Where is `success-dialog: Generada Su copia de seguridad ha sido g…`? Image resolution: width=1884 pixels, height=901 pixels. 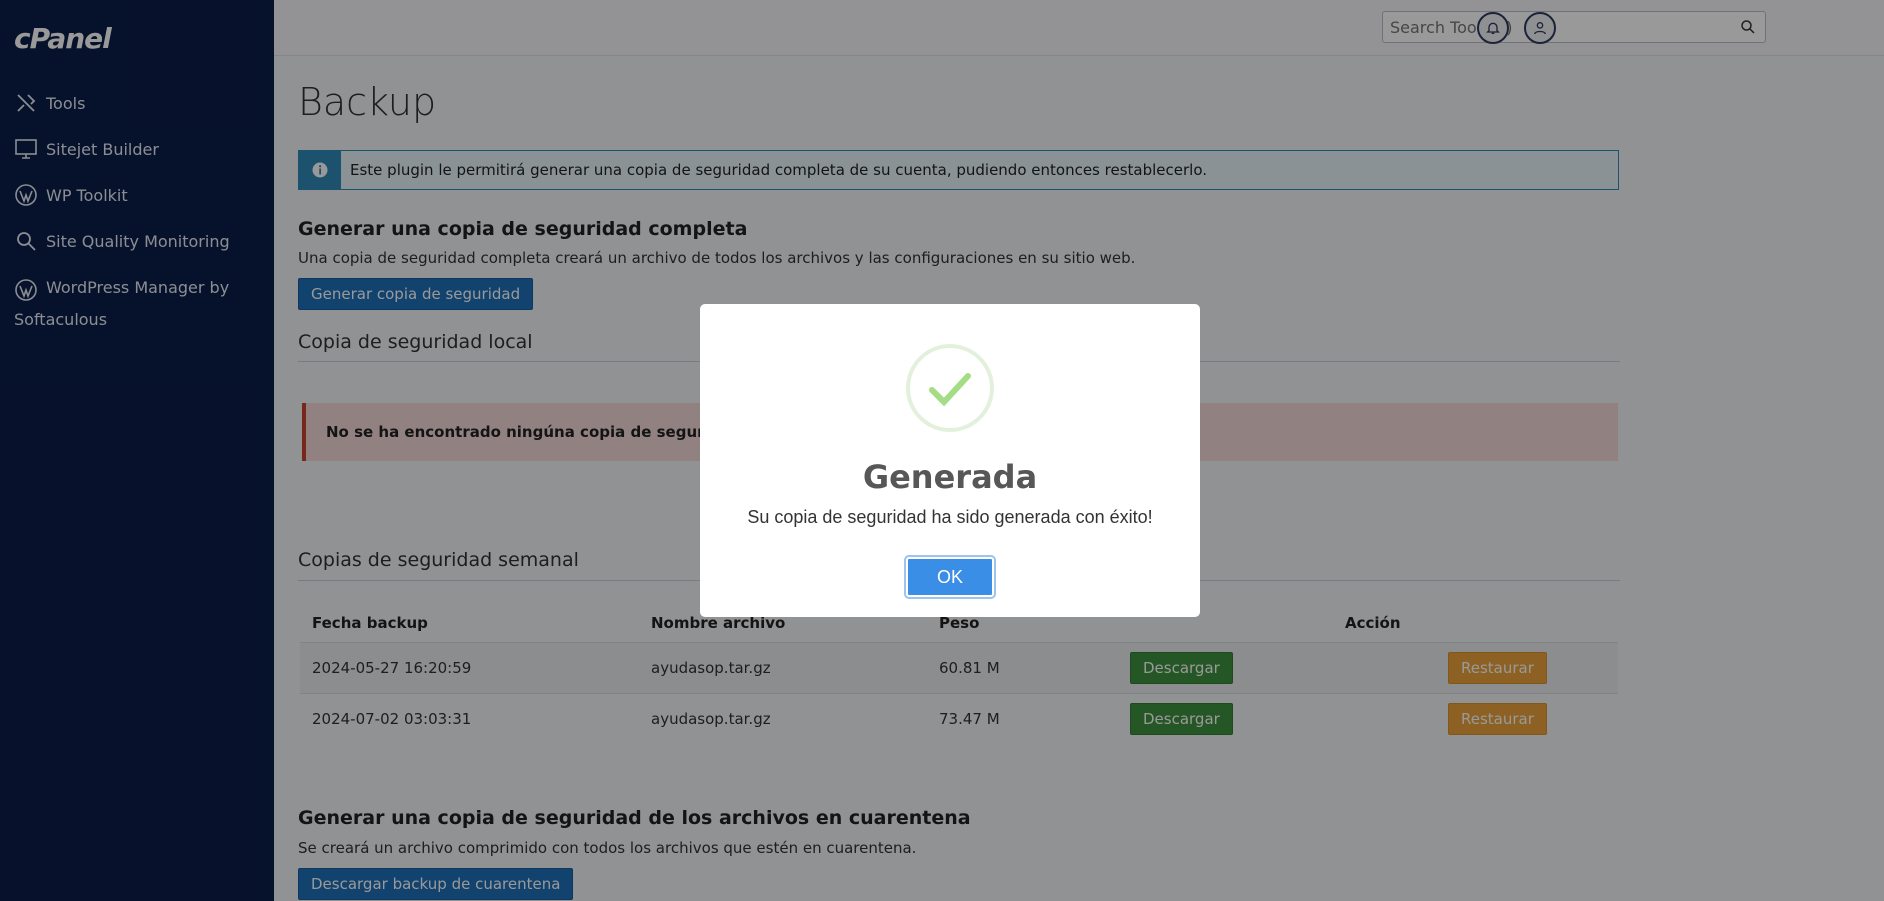
success-dialog: Generada Su copia de seguridad ha sido g… is located at coordinates (950, 460).